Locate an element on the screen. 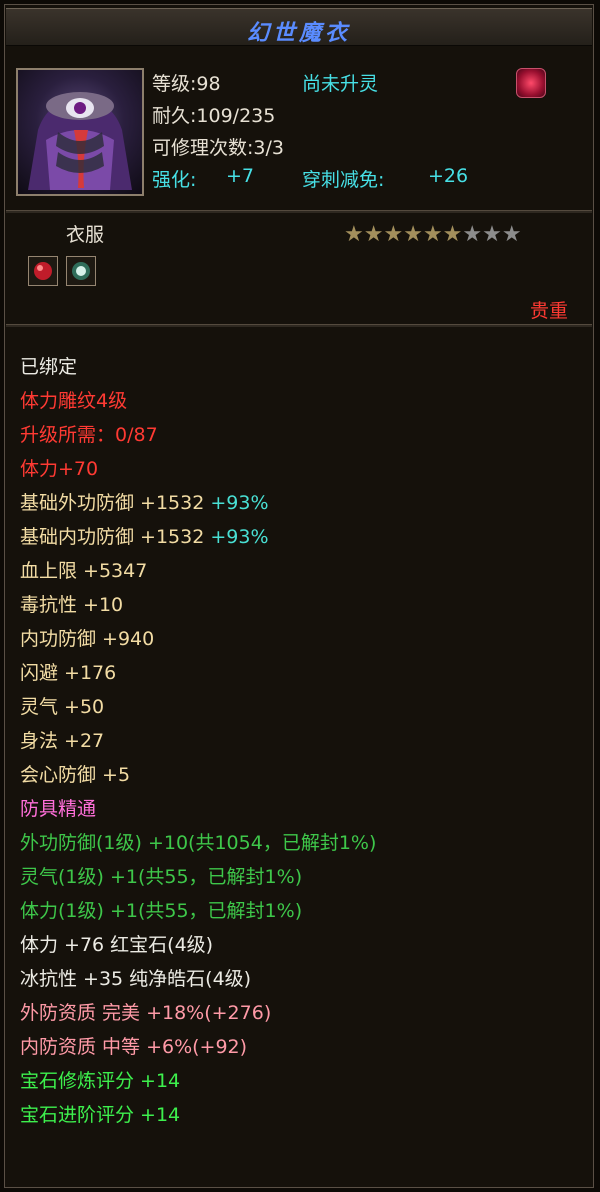  rarity-label: 贵重 is located at coordinates (549, 311).